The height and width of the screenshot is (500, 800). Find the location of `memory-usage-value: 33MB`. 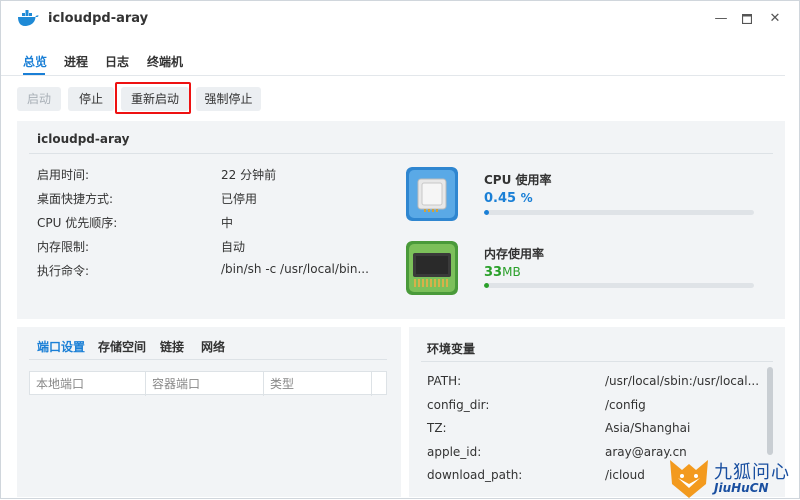

memory-usage-value: 33MB is located at coordinates (502, 272).